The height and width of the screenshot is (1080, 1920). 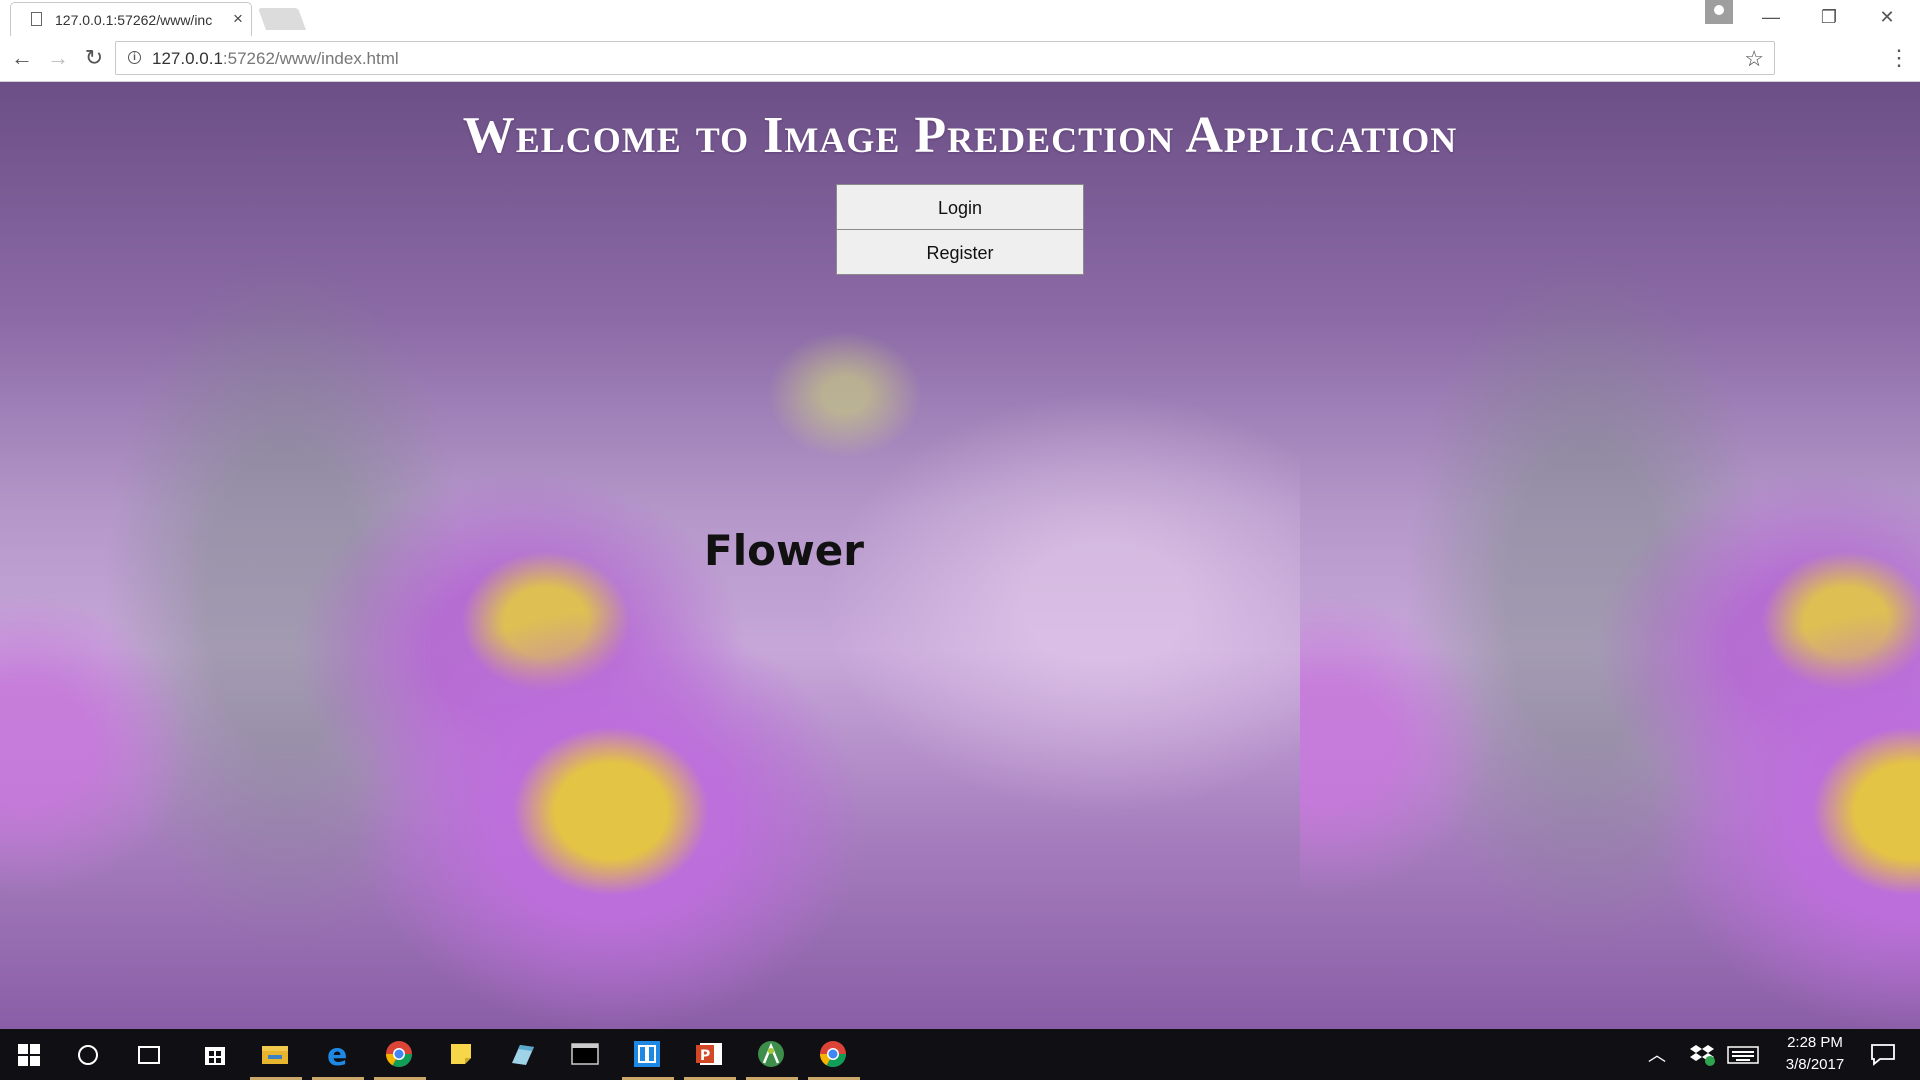 I want to click on svg-text: e, so click(x=337, y=1054).